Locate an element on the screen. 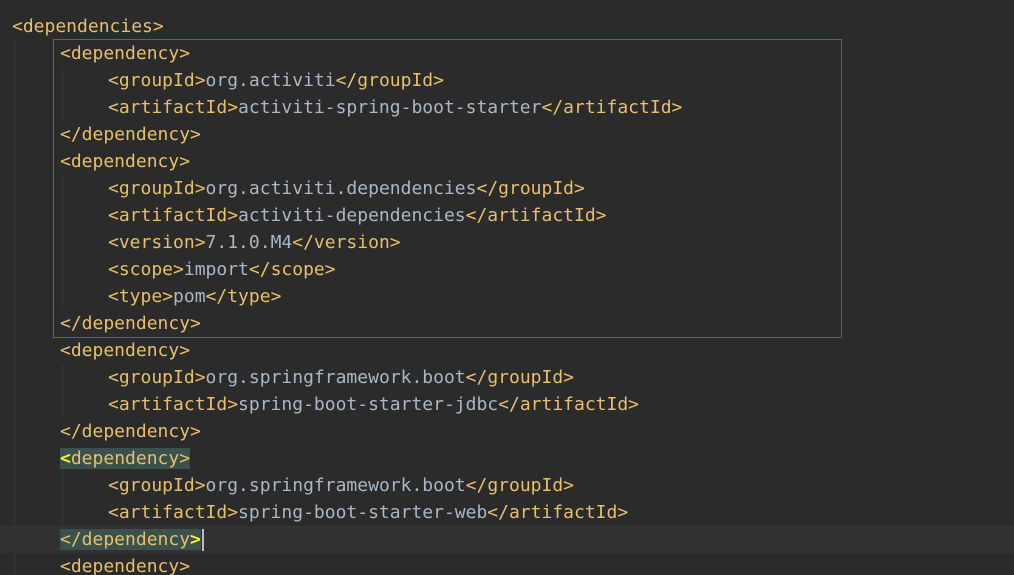  xml-tag: </scope> is located at coordinates (292, 269).